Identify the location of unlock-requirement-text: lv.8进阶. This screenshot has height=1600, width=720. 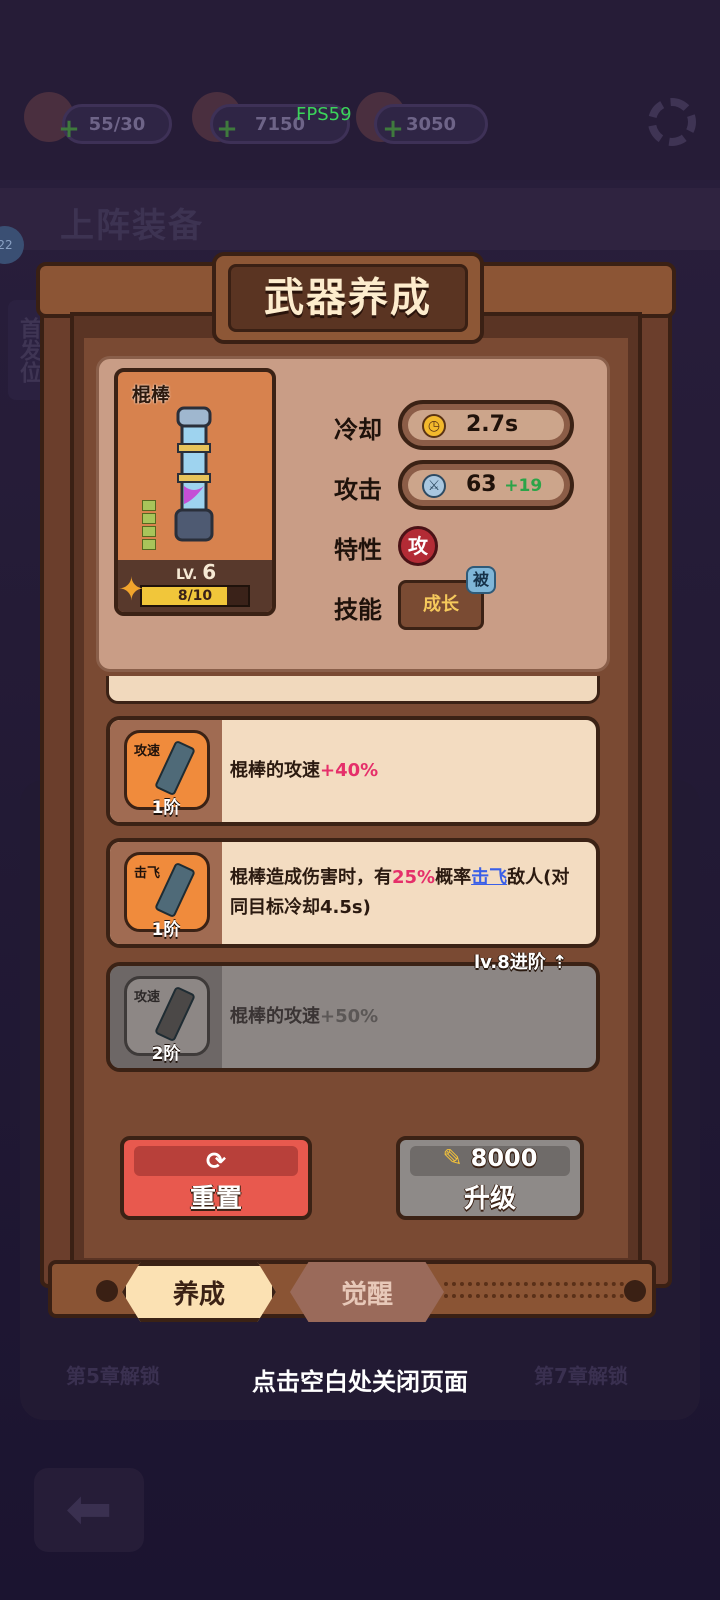
(510, 962).